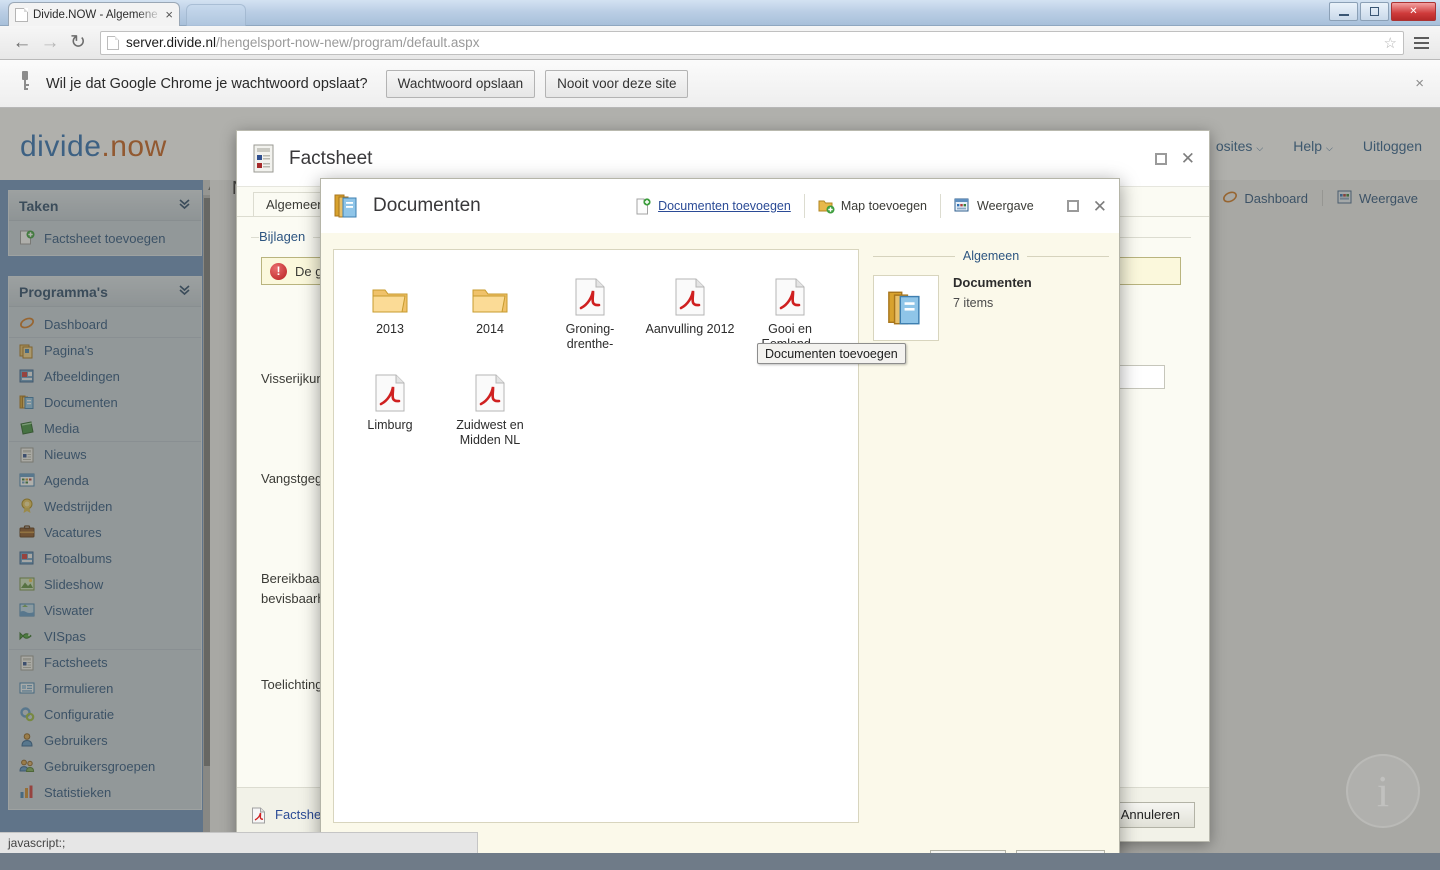 The height and width of the screenshot is (870, 1440). What do you see at coordinates (22, 43) in the screenshot?
I see `back-icon: ←` at bounding box center [22, 43].